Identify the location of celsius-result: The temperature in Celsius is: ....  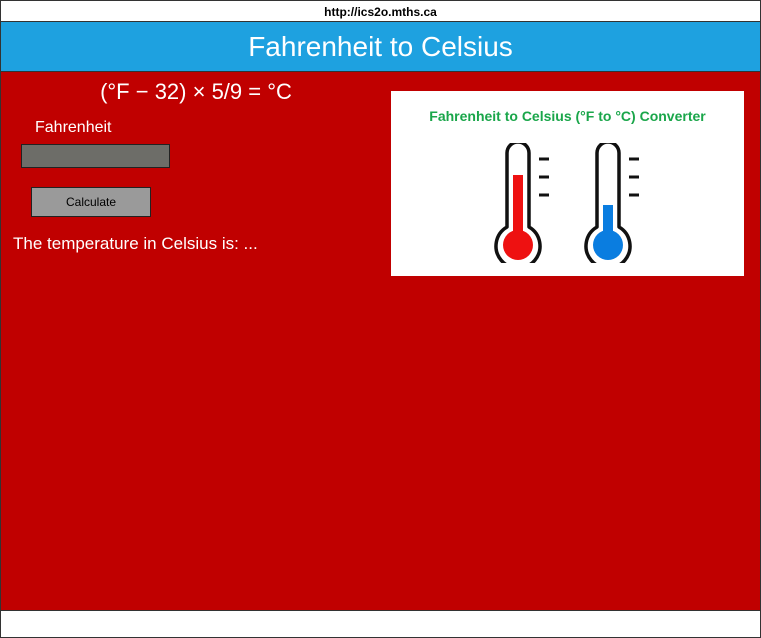
(135, 243).